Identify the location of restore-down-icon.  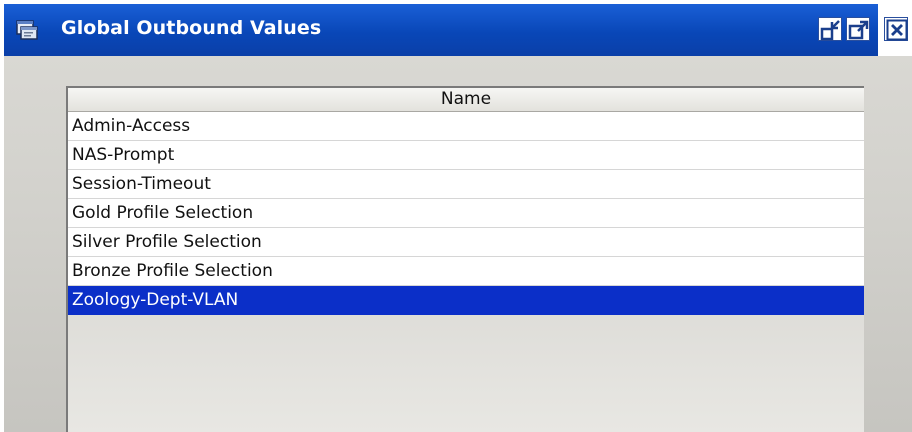
(830, 30).